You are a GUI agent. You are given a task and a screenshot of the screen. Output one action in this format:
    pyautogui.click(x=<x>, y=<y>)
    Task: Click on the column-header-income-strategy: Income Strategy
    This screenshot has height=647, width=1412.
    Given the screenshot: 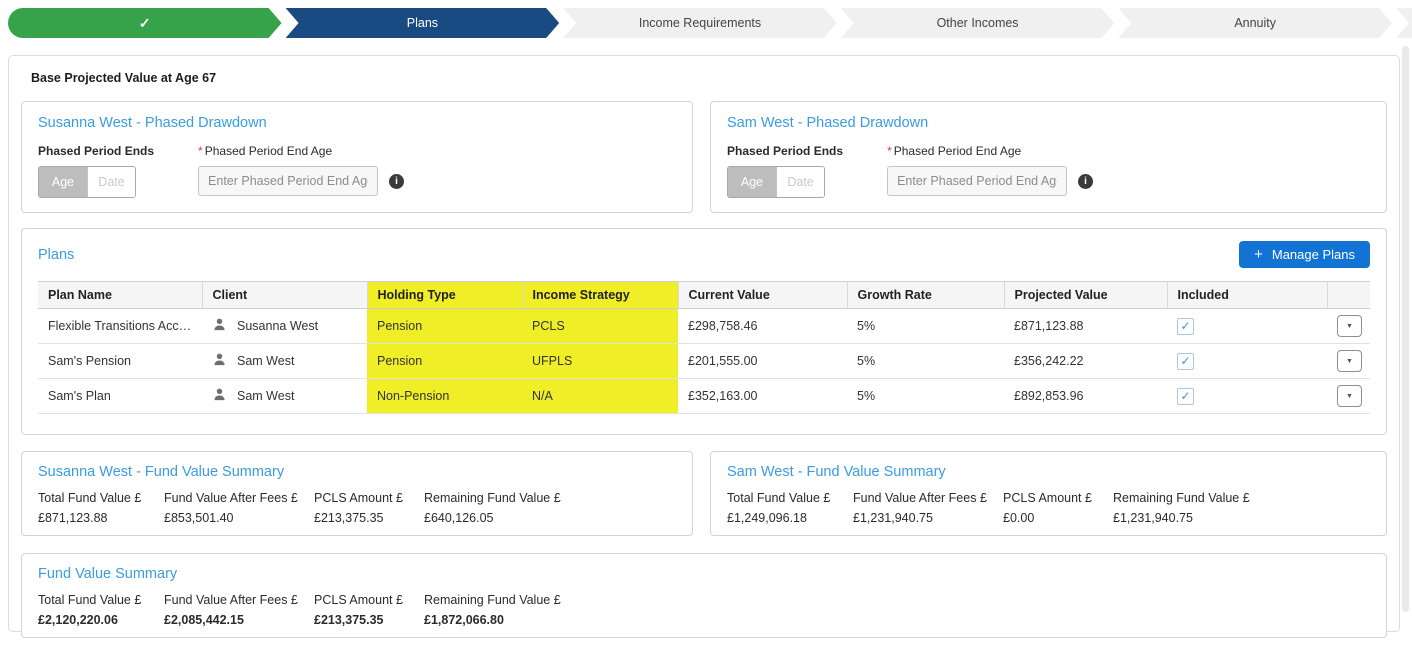 What is the action you would take?
    pyautogui.click(x=600, y=295)
    